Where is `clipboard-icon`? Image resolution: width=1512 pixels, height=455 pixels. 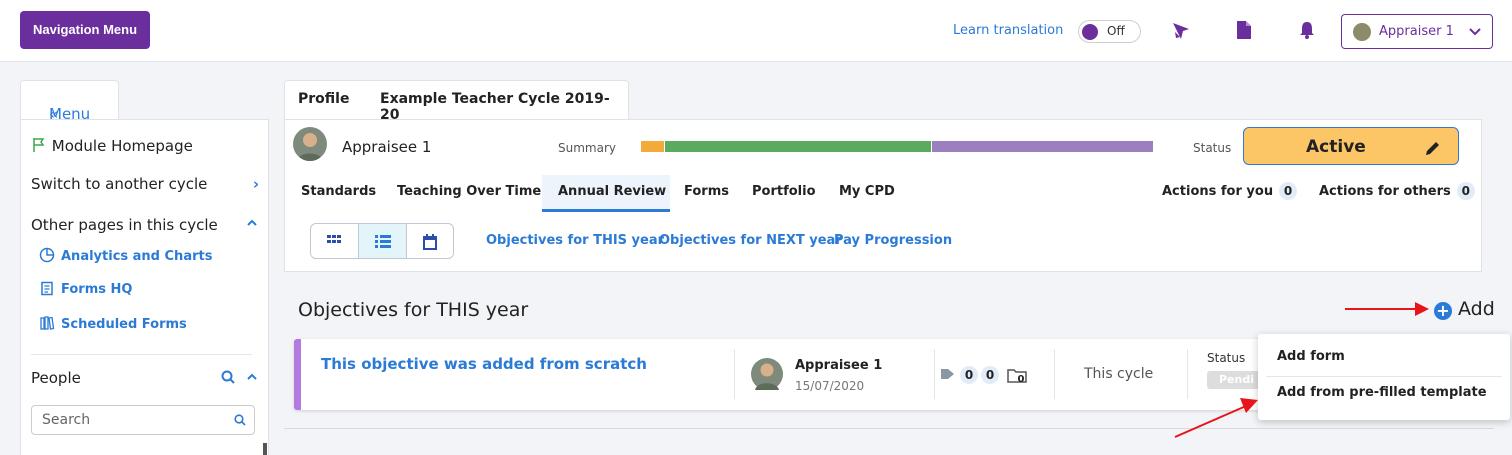
clipboard-icon is located at coordinates (47, 288).